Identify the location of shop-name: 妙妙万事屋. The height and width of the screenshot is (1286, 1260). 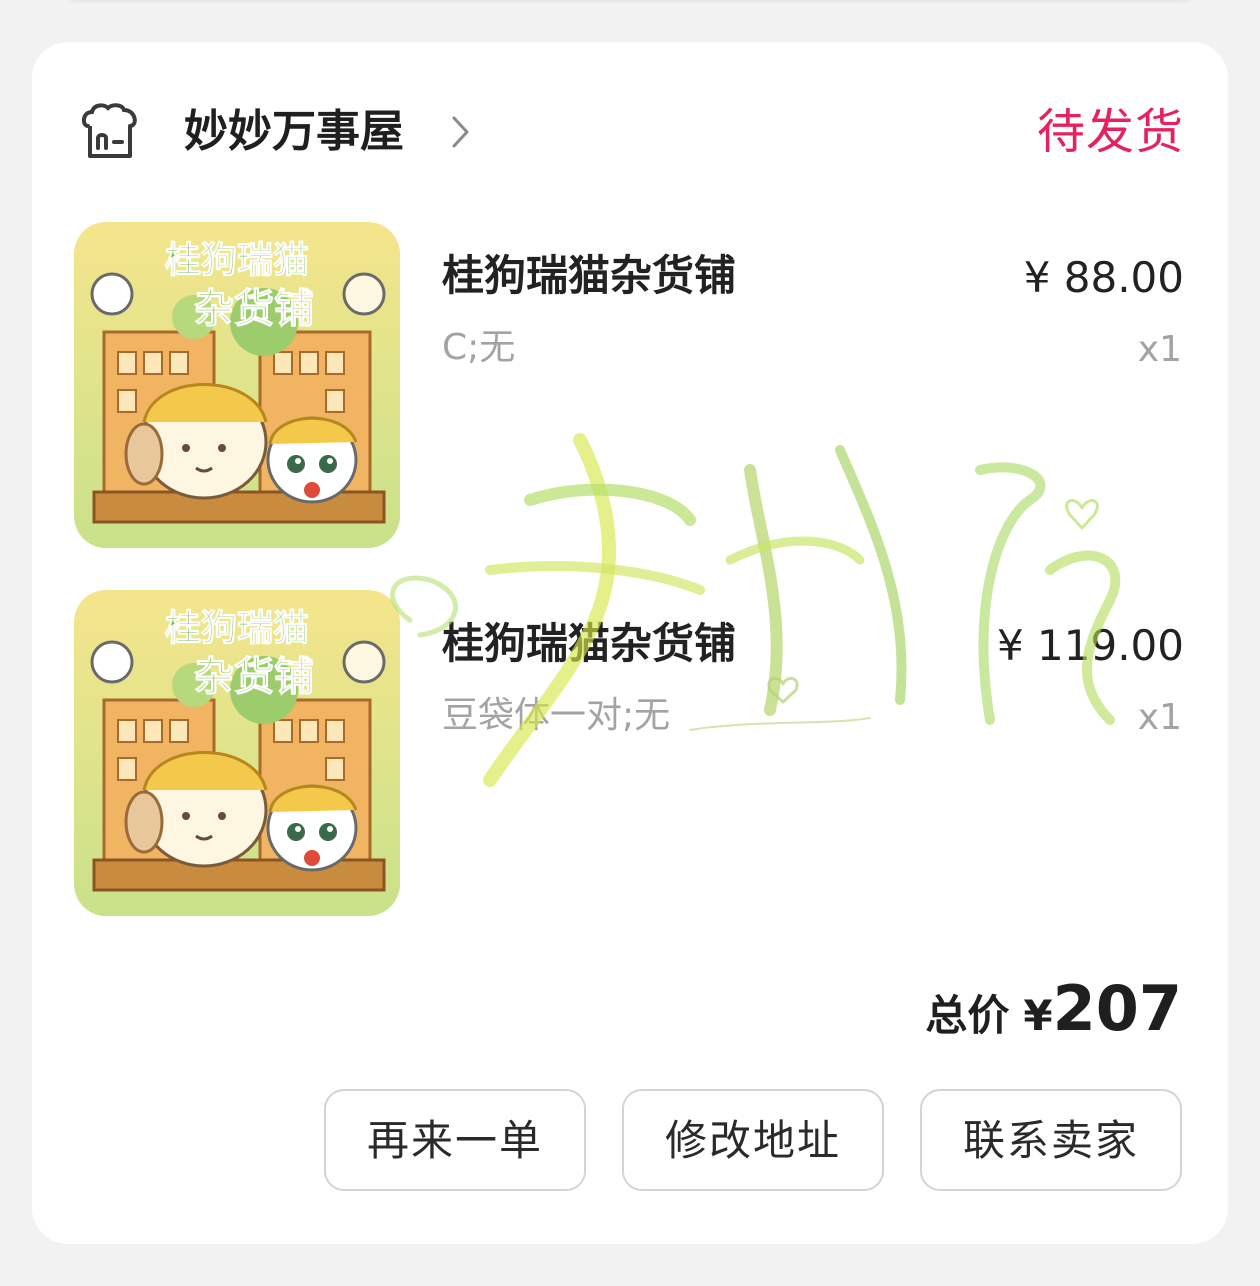
(294, 132).